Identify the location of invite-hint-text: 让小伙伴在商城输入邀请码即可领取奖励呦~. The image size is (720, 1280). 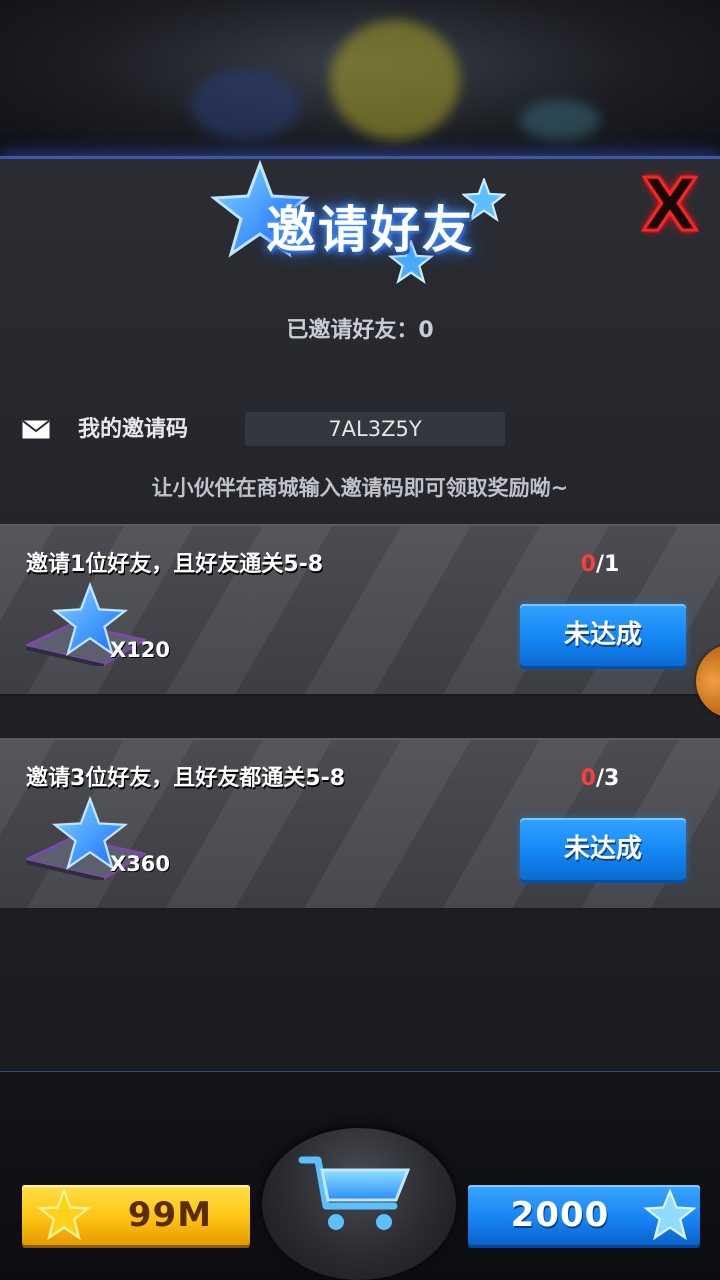
(360, 488).